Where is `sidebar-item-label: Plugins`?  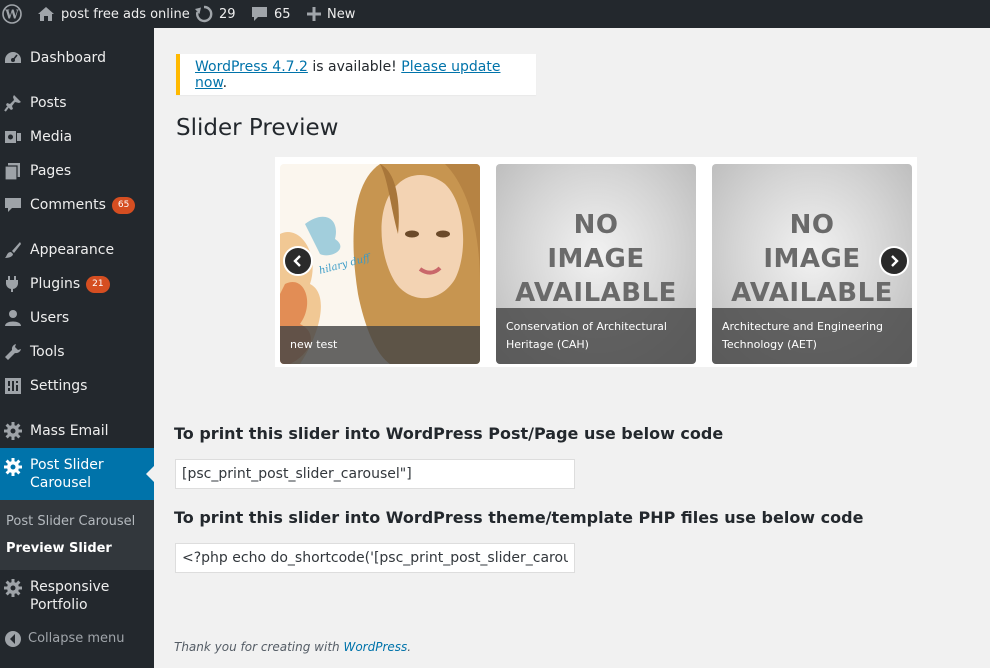 sidebar-item-label: Plugins is located at coordinates (55, 284).